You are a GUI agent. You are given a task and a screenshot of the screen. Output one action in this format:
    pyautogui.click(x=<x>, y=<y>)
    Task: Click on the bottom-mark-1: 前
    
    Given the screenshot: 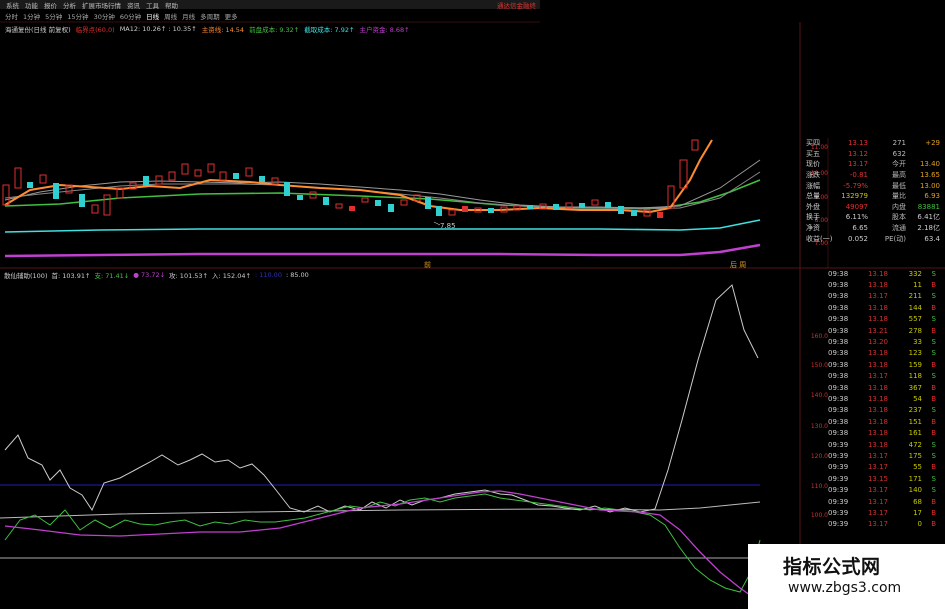 What is the action you would take?
    pyautogui.click(x=427, y=265)
    